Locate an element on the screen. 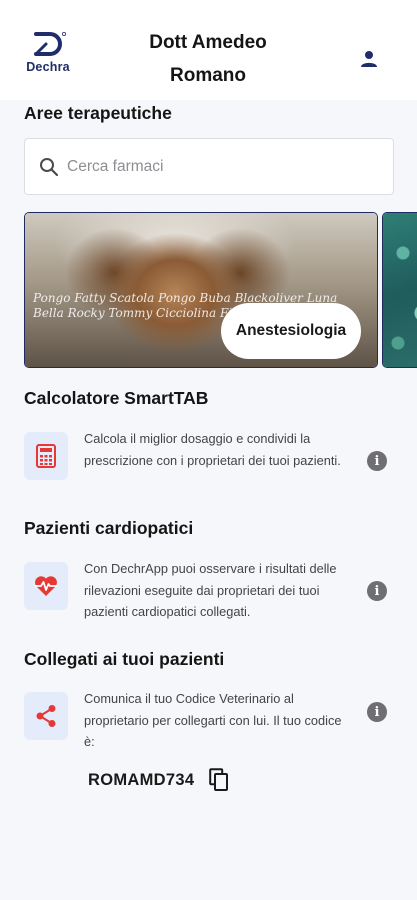  copy-icon is located at coordinates (219, 779).